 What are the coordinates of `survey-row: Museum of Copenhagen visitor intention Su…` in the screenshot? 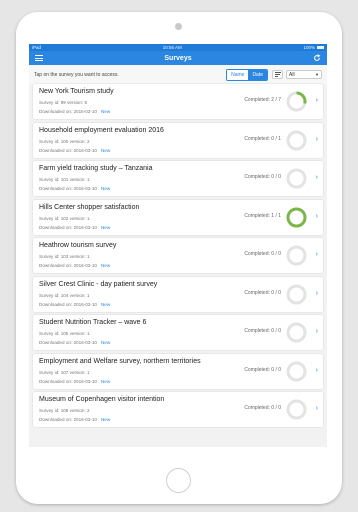 It's located at (178, 409).